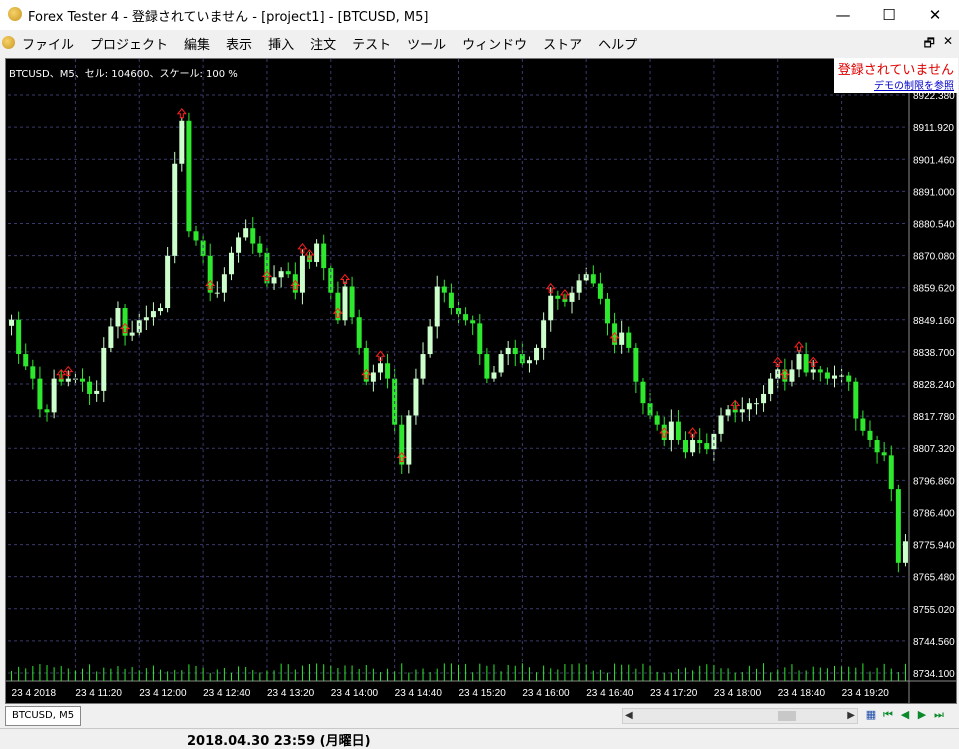  I want to click on tab-btcusd-m5: BTCUSD, M5, so click(43, 716).